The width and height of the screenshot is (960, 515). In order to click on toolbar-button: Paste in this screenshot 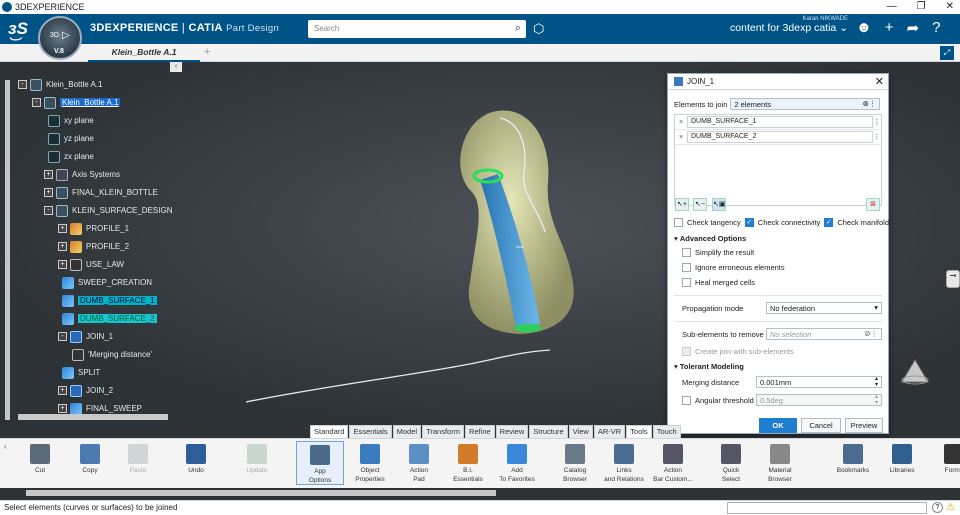, I will do `click(138, 463)`.